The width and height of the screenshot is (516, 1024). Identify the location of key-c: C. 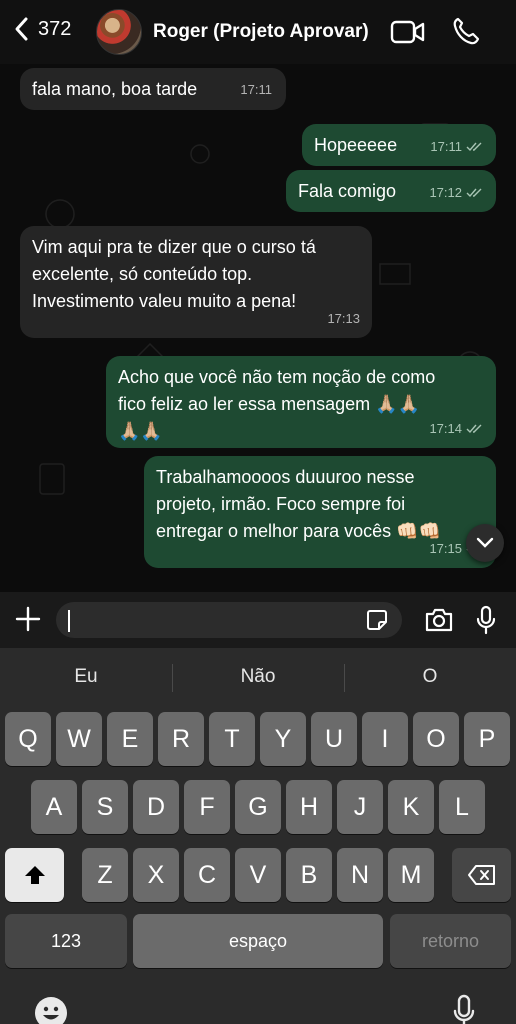
(207, 875).